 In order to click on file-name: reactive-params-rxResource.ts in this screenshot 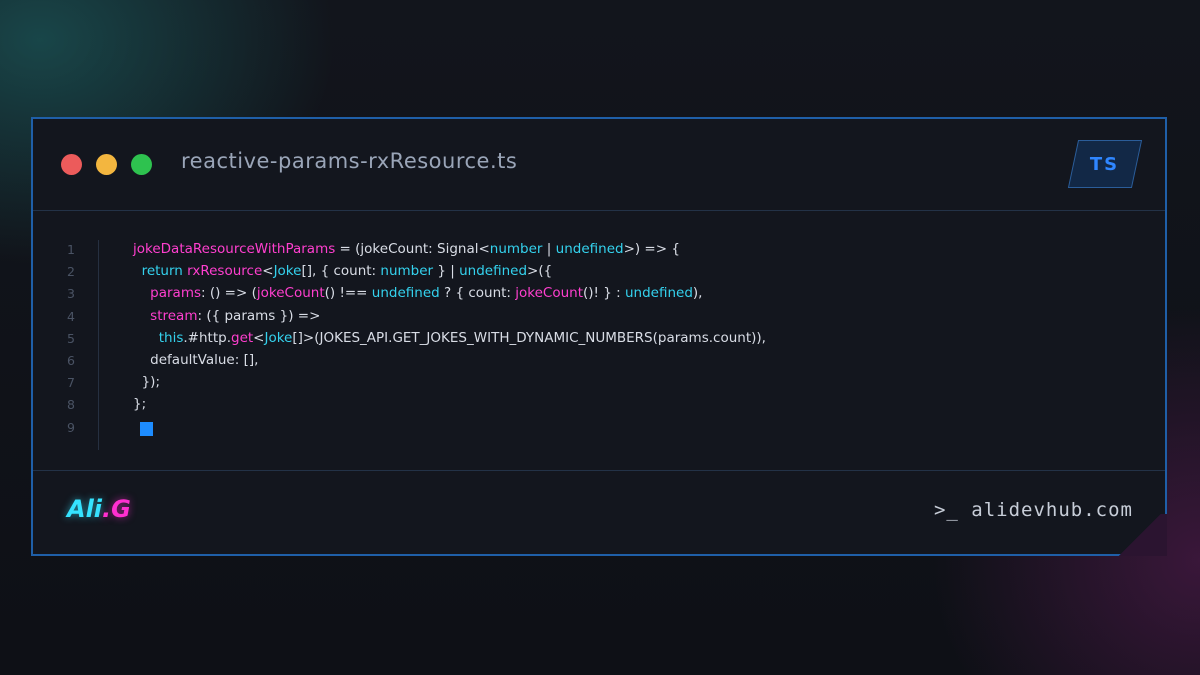, I will do `click(349, 161)`.